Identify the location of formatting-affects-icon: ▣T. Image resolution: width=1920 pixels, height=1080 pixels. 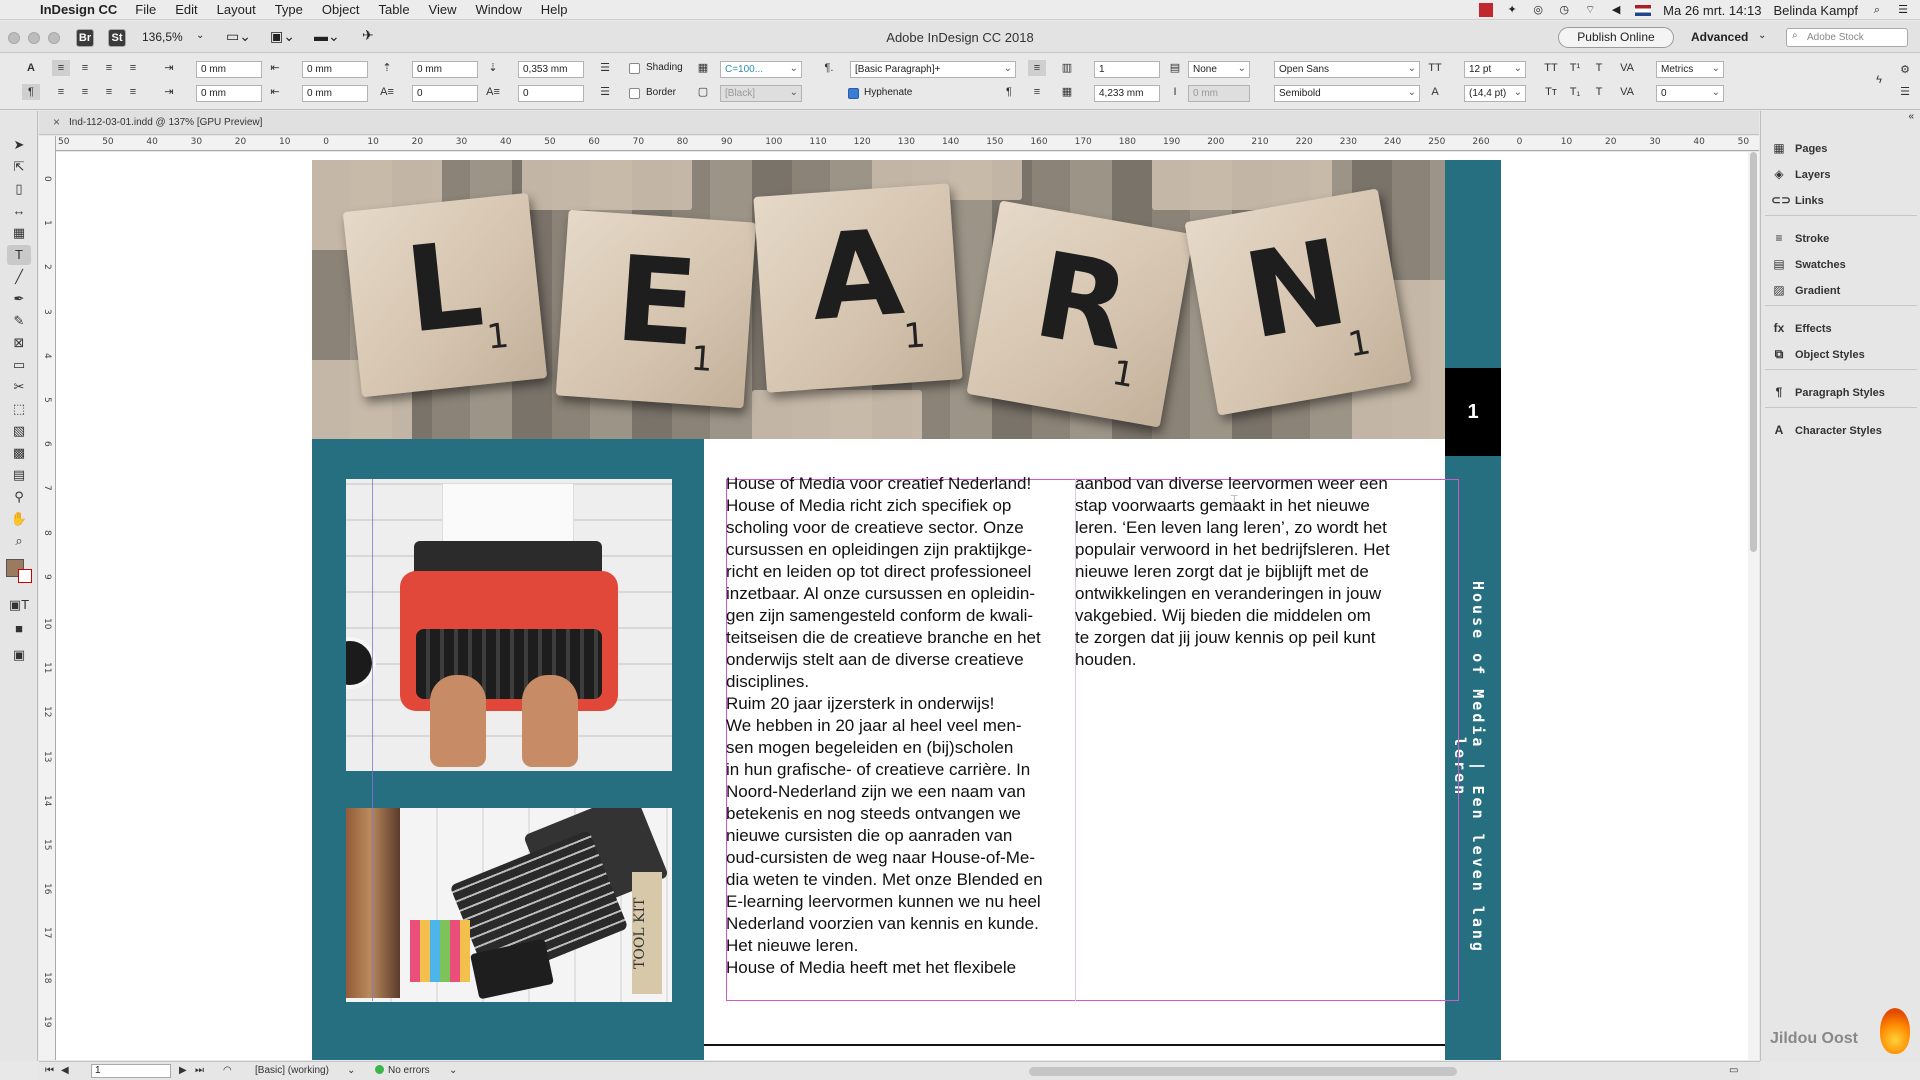
(19, 605).